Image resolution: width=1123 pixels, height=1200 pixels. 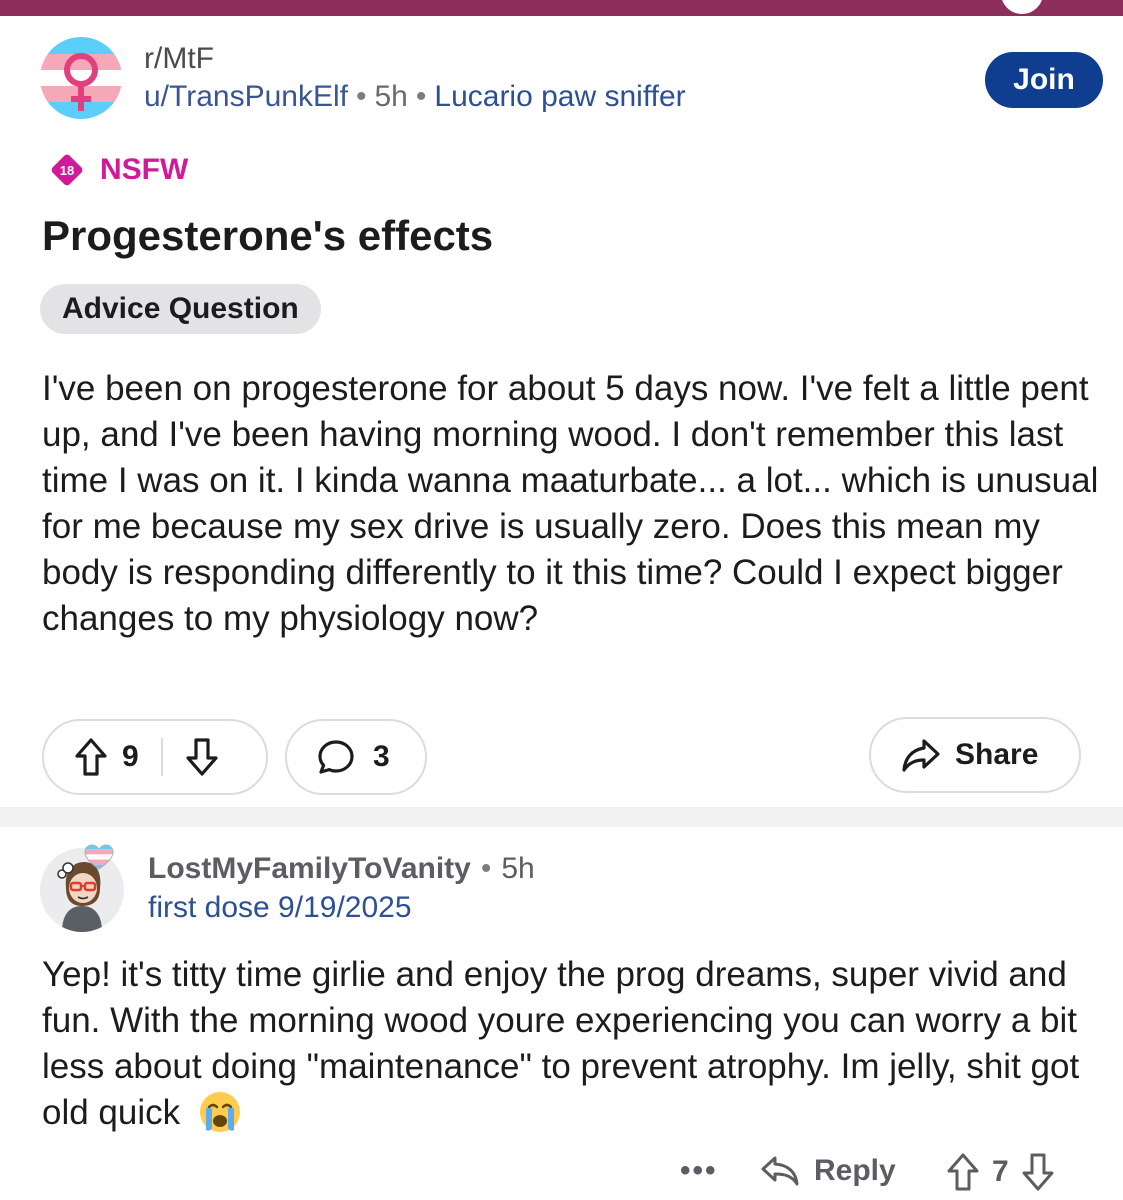 I want to click on comment-vote-bar: 7, so click(x=1000, y=1172).